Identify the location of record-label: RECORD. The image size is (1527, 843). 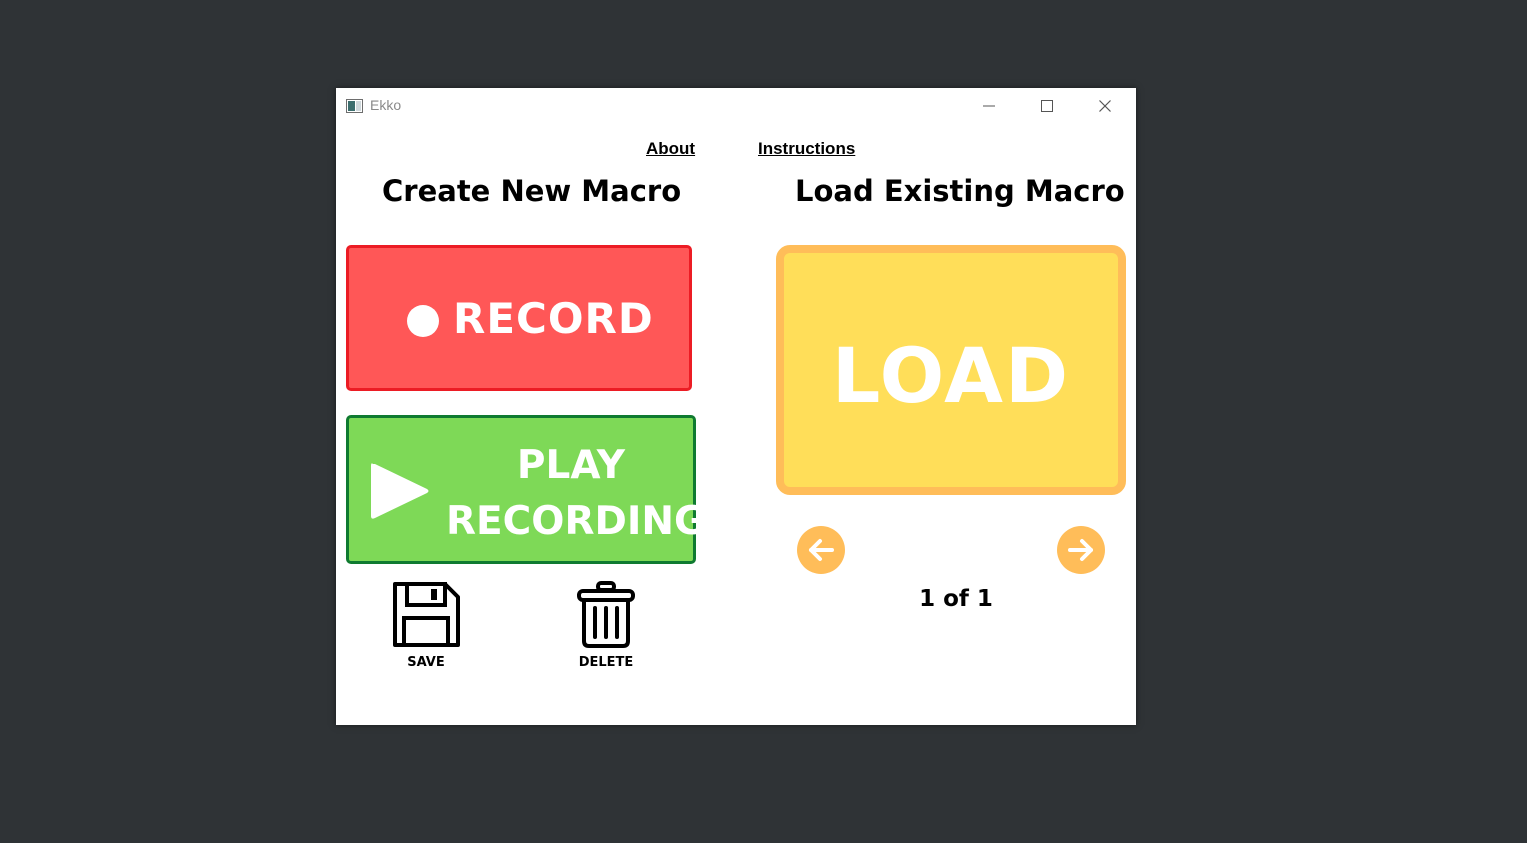
(553, 318).